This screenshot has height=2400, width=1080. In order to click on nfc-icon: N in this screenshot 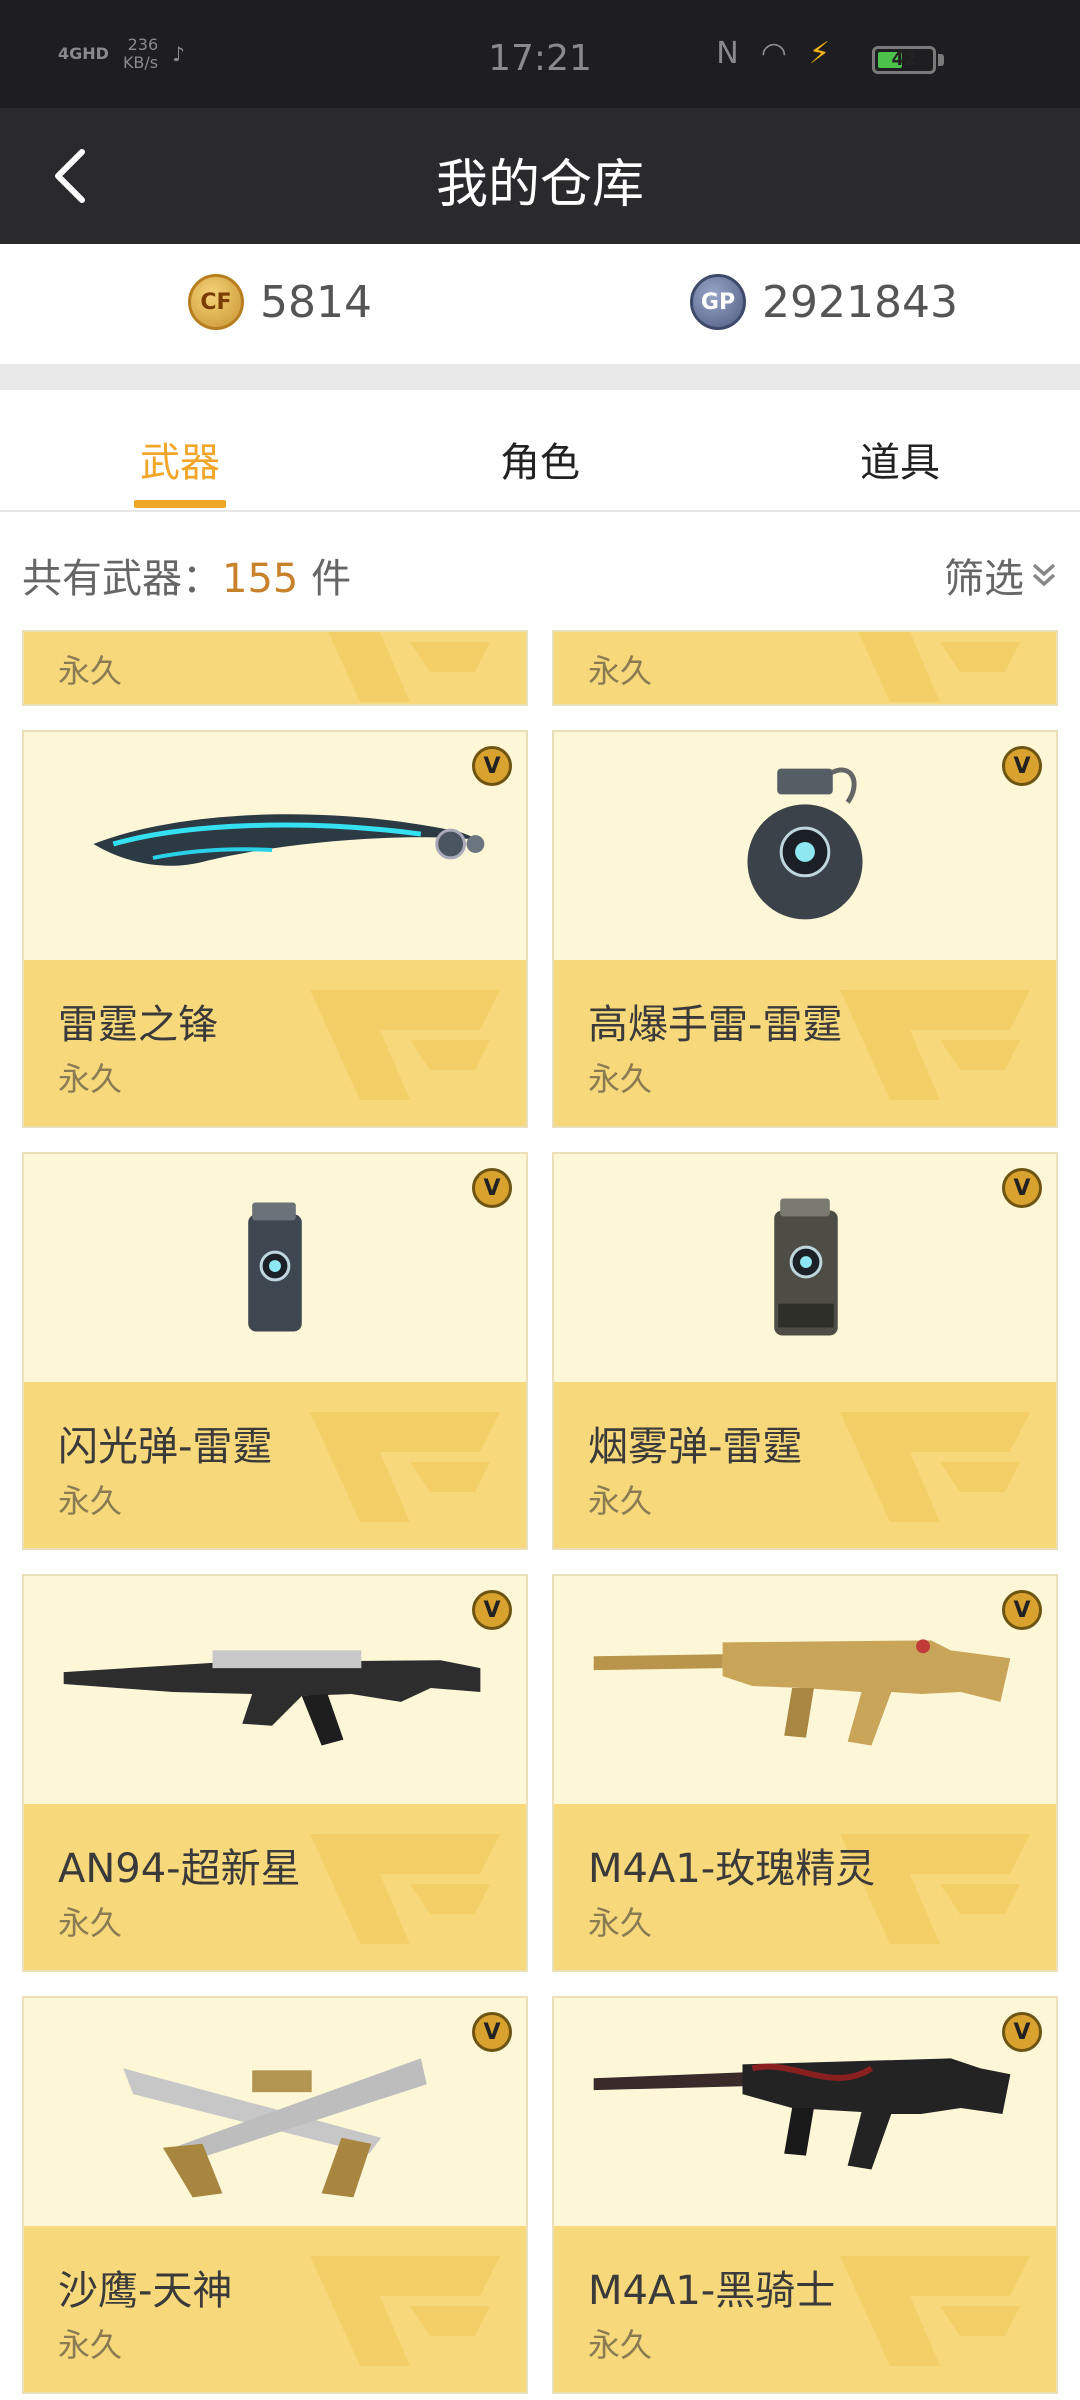, I will do `click(727, 53)`.